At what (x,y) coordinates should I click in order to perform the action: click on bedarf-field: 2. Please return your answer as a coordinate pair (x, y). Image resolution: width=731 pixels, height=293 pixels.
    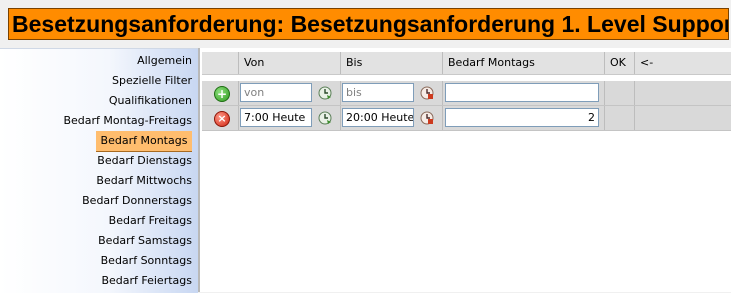
    Looking at the image, I should click on (522, 117).